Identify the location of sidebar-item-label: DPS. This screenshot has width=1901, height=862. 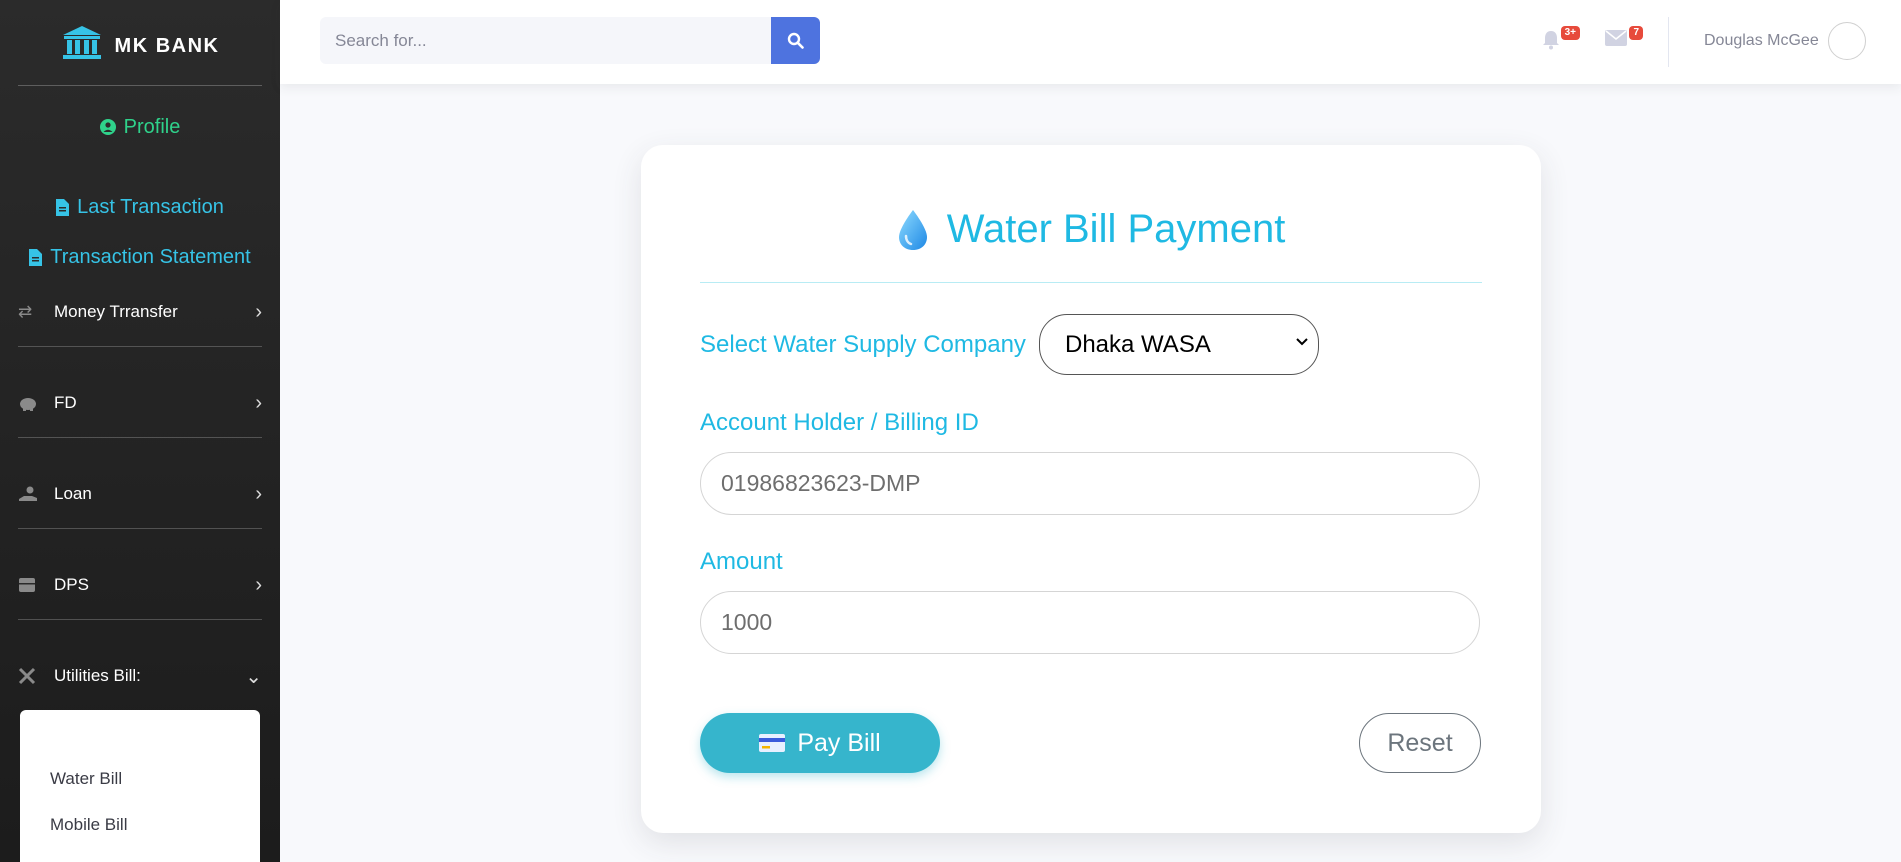
(71, 584).